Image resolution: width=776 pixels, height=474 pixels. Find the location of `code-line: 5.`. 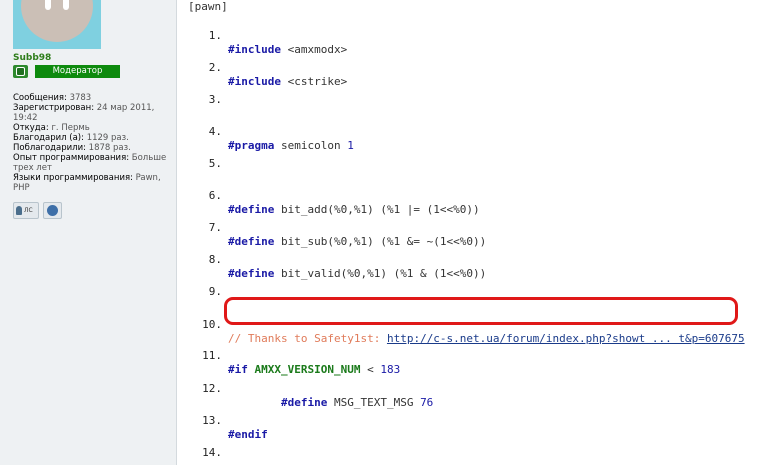

code-line: 5. is located at coordinates (215, 163).